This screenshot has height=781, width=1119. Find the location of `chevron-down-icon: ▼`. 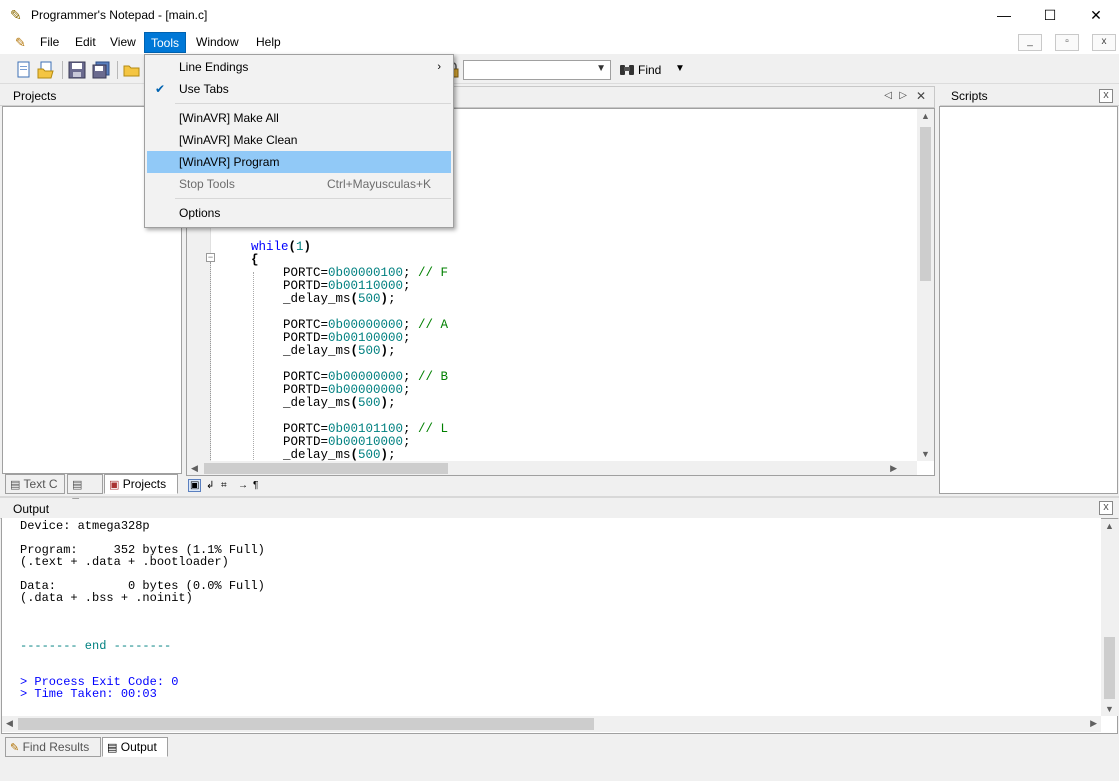

chevron-down-icon: ▼ is located at coordinates (601, 68).